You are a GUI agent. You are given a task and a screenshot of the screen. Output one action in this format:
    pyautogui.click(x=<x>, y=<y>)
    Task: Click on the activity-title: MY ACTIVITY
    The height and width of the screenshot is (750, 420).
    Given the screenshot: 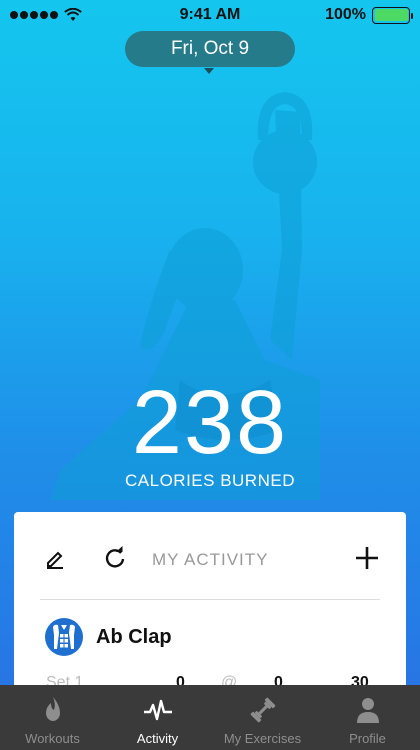 What is the action you would take?
    pyautogui.click(x=210, y=559)
    